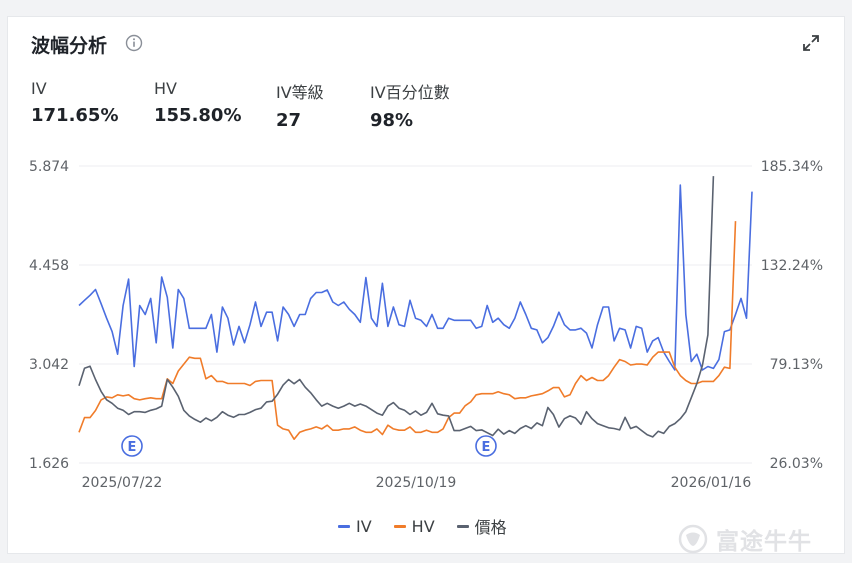  Describe the element at coordinates (49, 266) in the screenshot. I see `left-axis-tick: 4.458` at that location.